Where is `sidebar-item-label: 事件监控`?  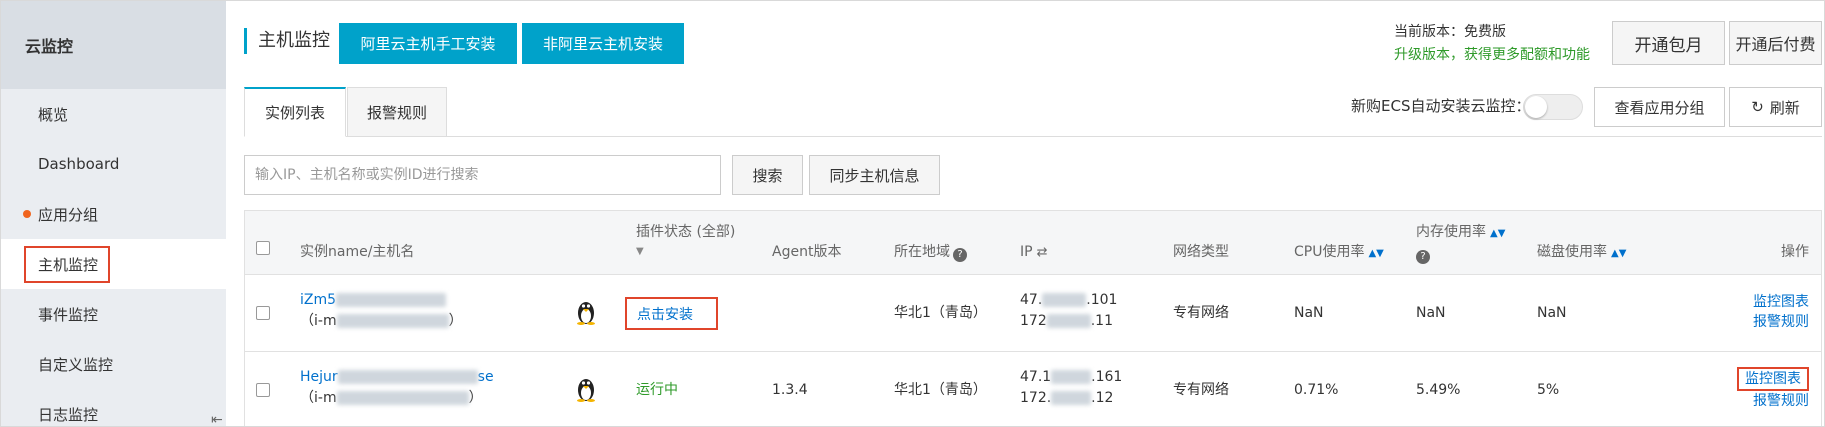
sidebar-item-label: 事件监控 is located at coordinates (68, 314).